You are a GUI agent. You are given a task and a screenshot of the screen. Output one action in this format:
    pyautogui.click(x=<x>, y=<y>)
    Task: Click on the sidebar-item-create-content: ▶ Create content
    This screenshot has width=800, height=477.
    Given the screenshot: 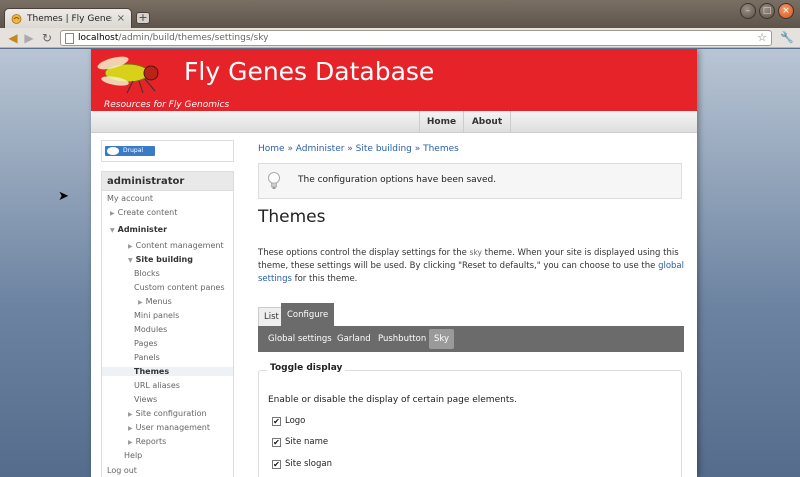 What is the action you would take?
    pyautogui.click(x=167, y=212)
    